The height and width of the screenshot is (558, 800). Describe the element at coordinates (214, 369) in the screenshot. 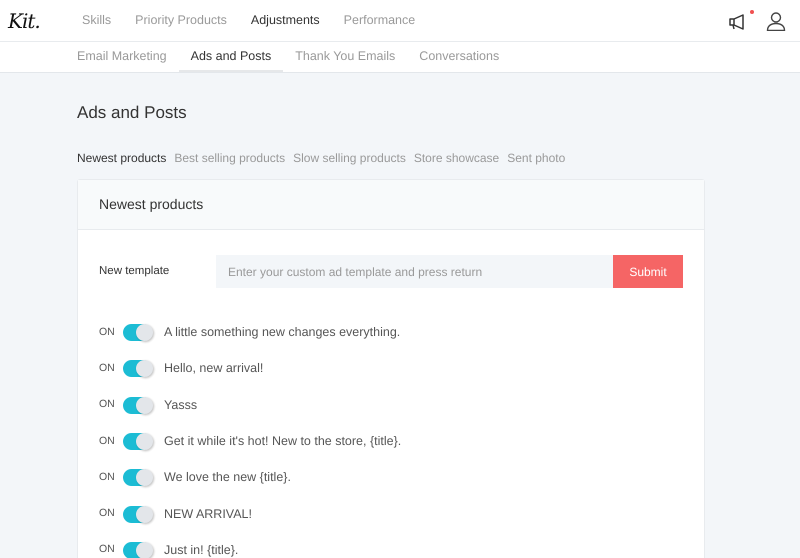

I see `template-text: Hello, new arrival!` at that location.